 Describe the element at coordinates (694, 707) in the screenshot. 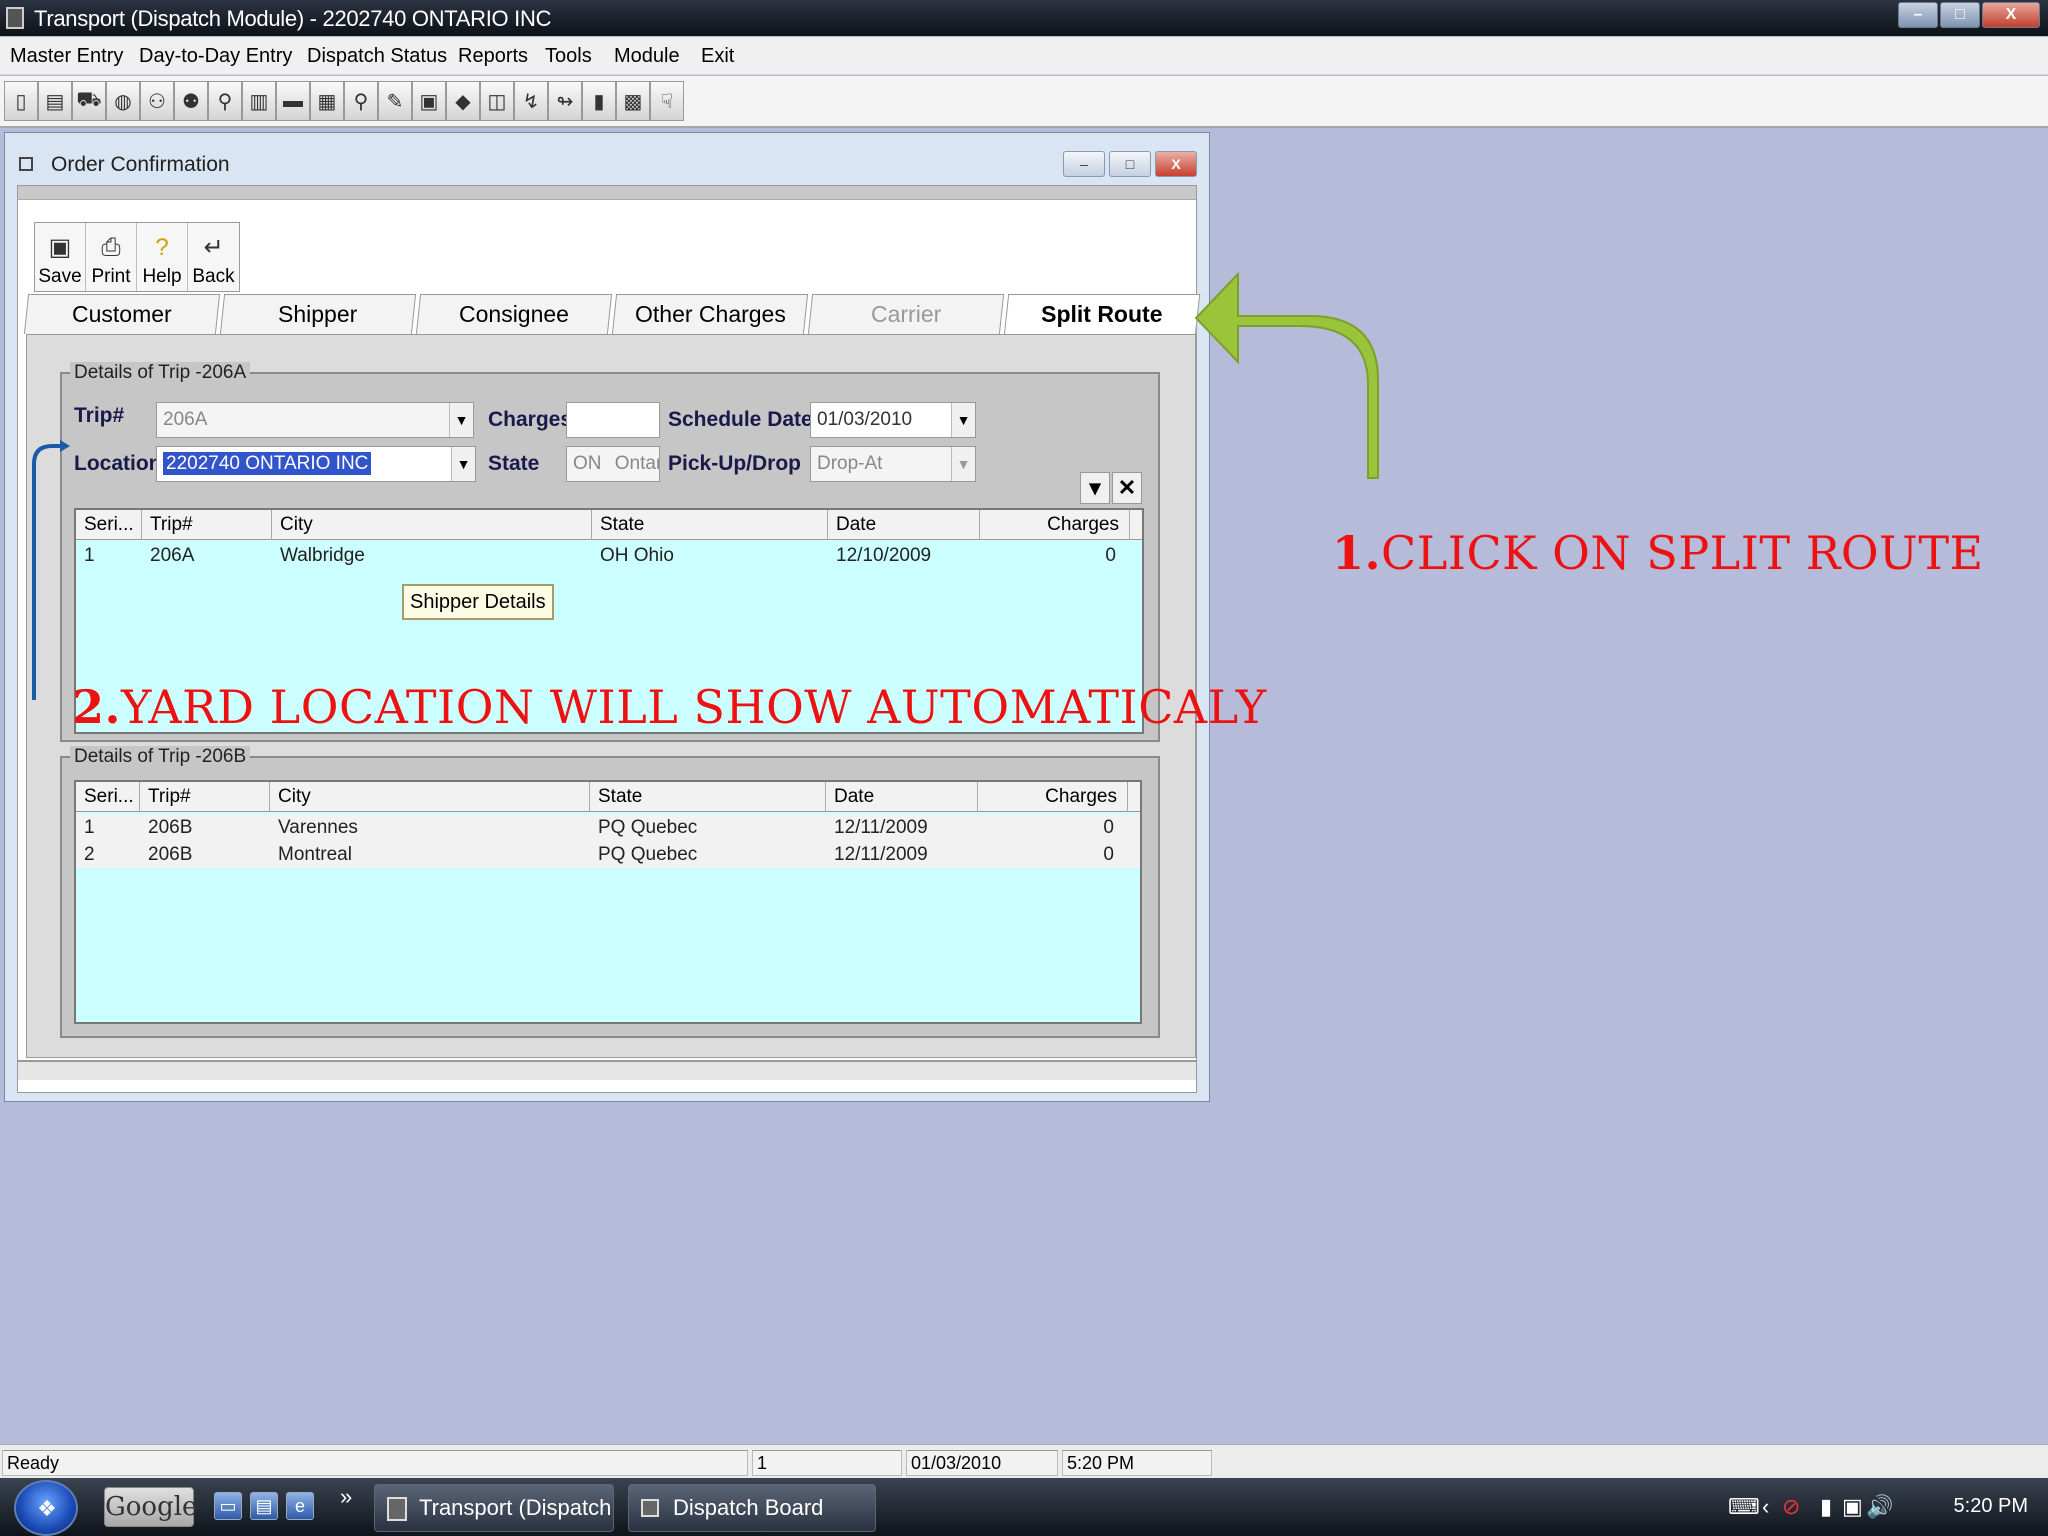

I see `annotation-step-2-text: YARD LOCATION WILL SHOW AUTOMATICALY` at that location.